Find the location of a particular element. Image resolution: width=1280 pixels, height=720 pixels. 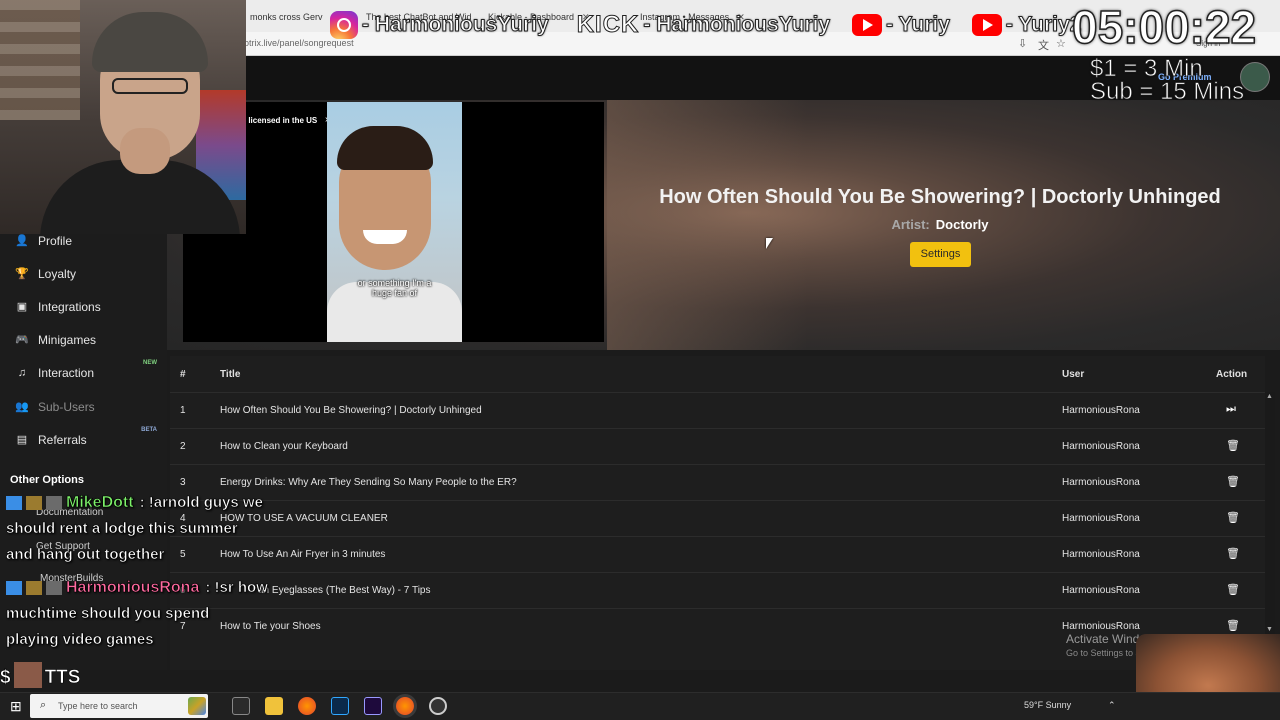

obs-icon is located at coordinates (438, 706).